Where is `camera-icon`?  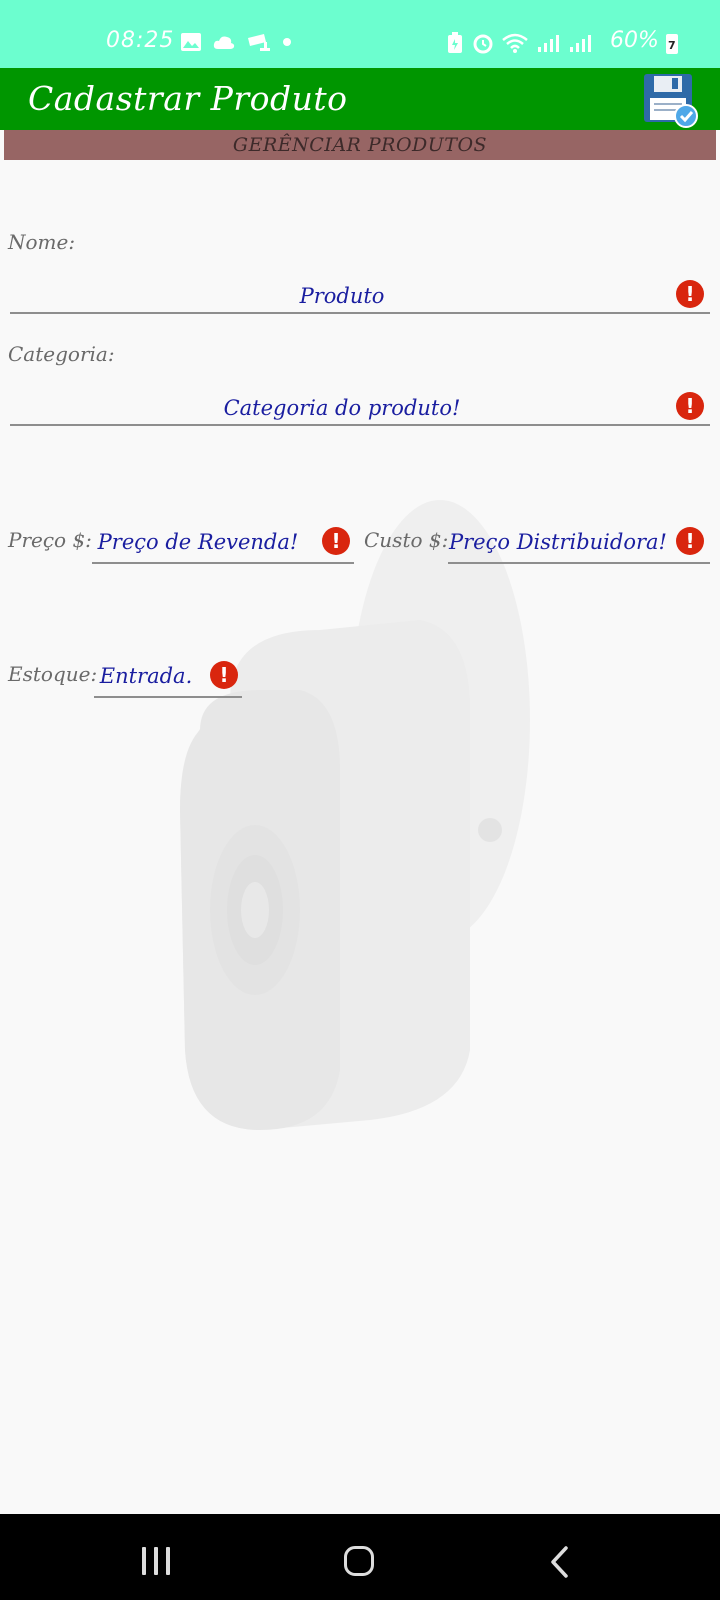
camera-icon is located at coordinates (259, 42).